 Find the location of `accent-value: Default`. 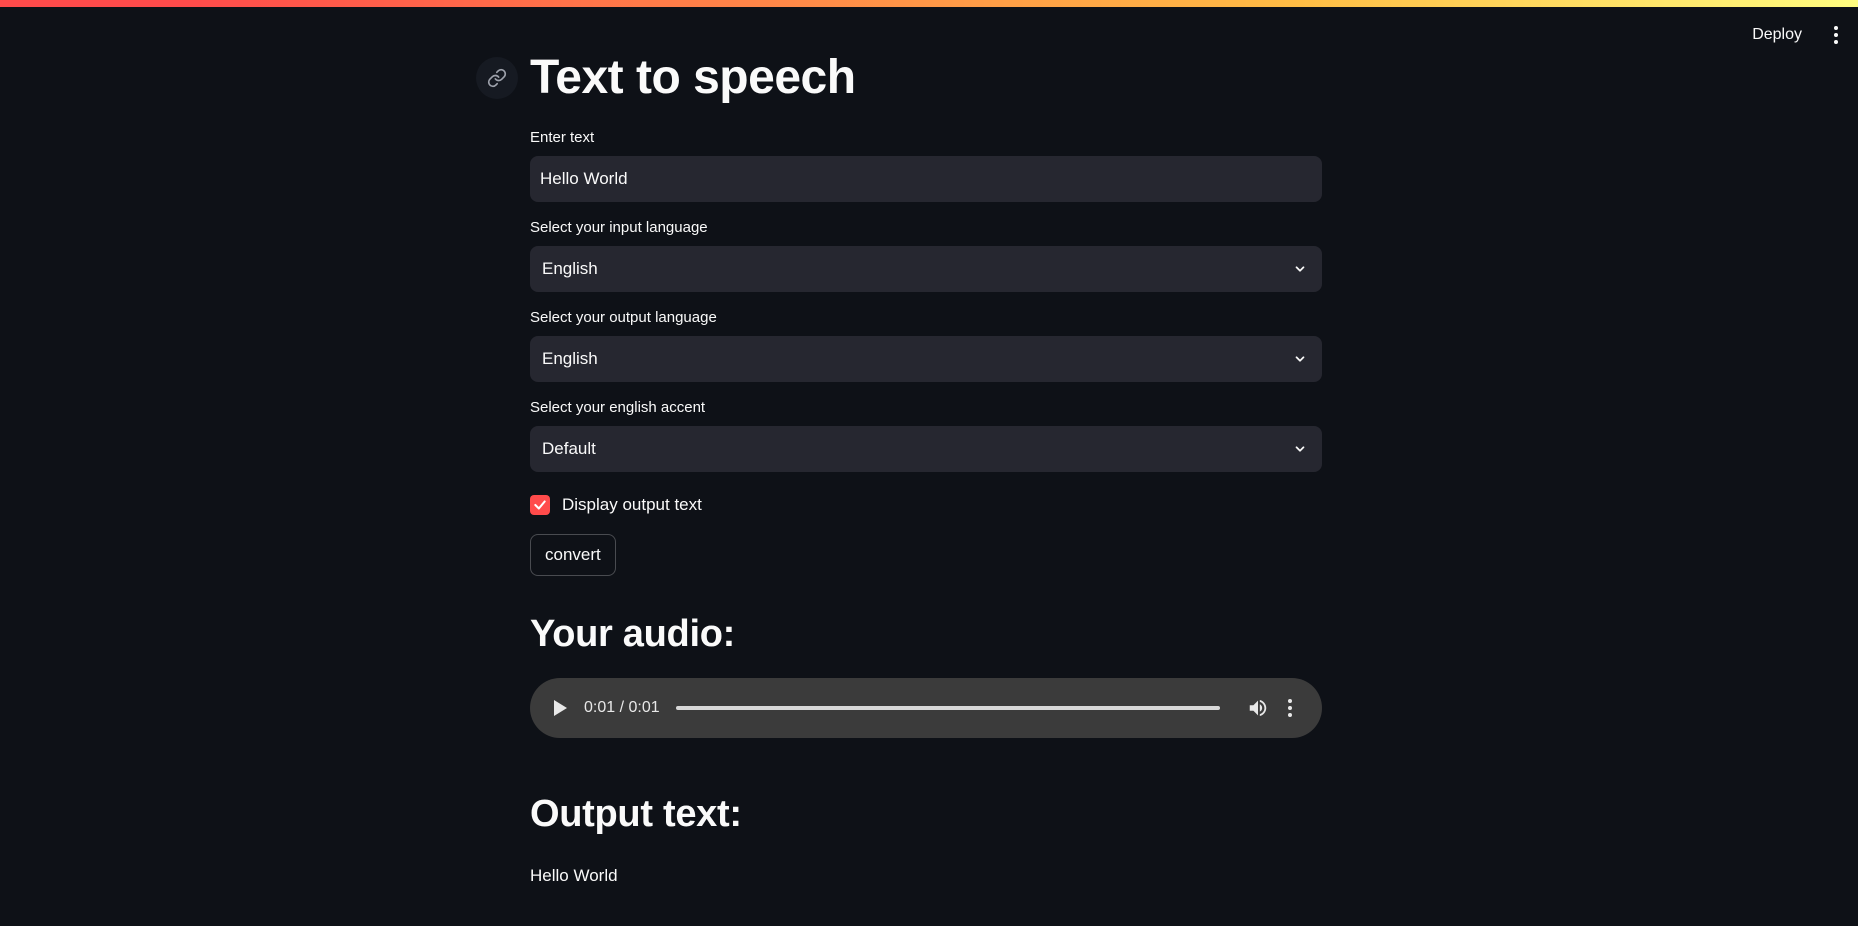

accent-value: Default is located at coordinates (569, 448).